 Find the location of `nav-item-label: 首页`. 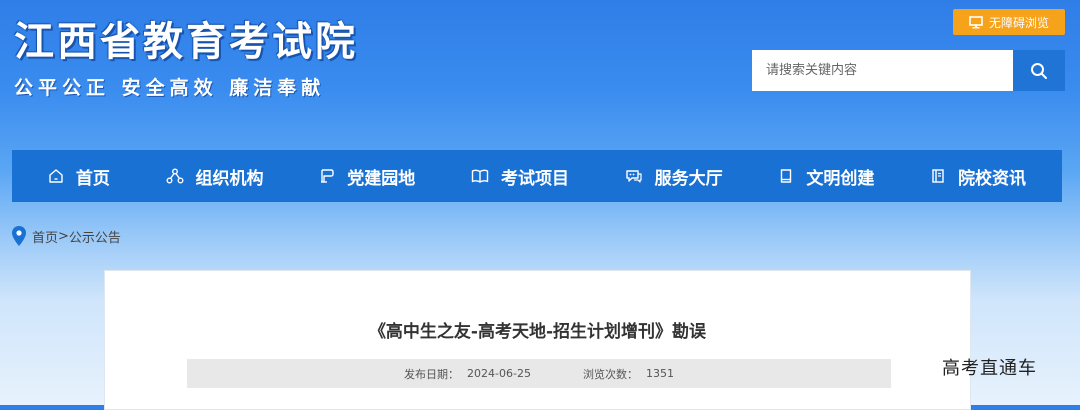

nav-item-label: 首页 is located at coordinates (92, 178).